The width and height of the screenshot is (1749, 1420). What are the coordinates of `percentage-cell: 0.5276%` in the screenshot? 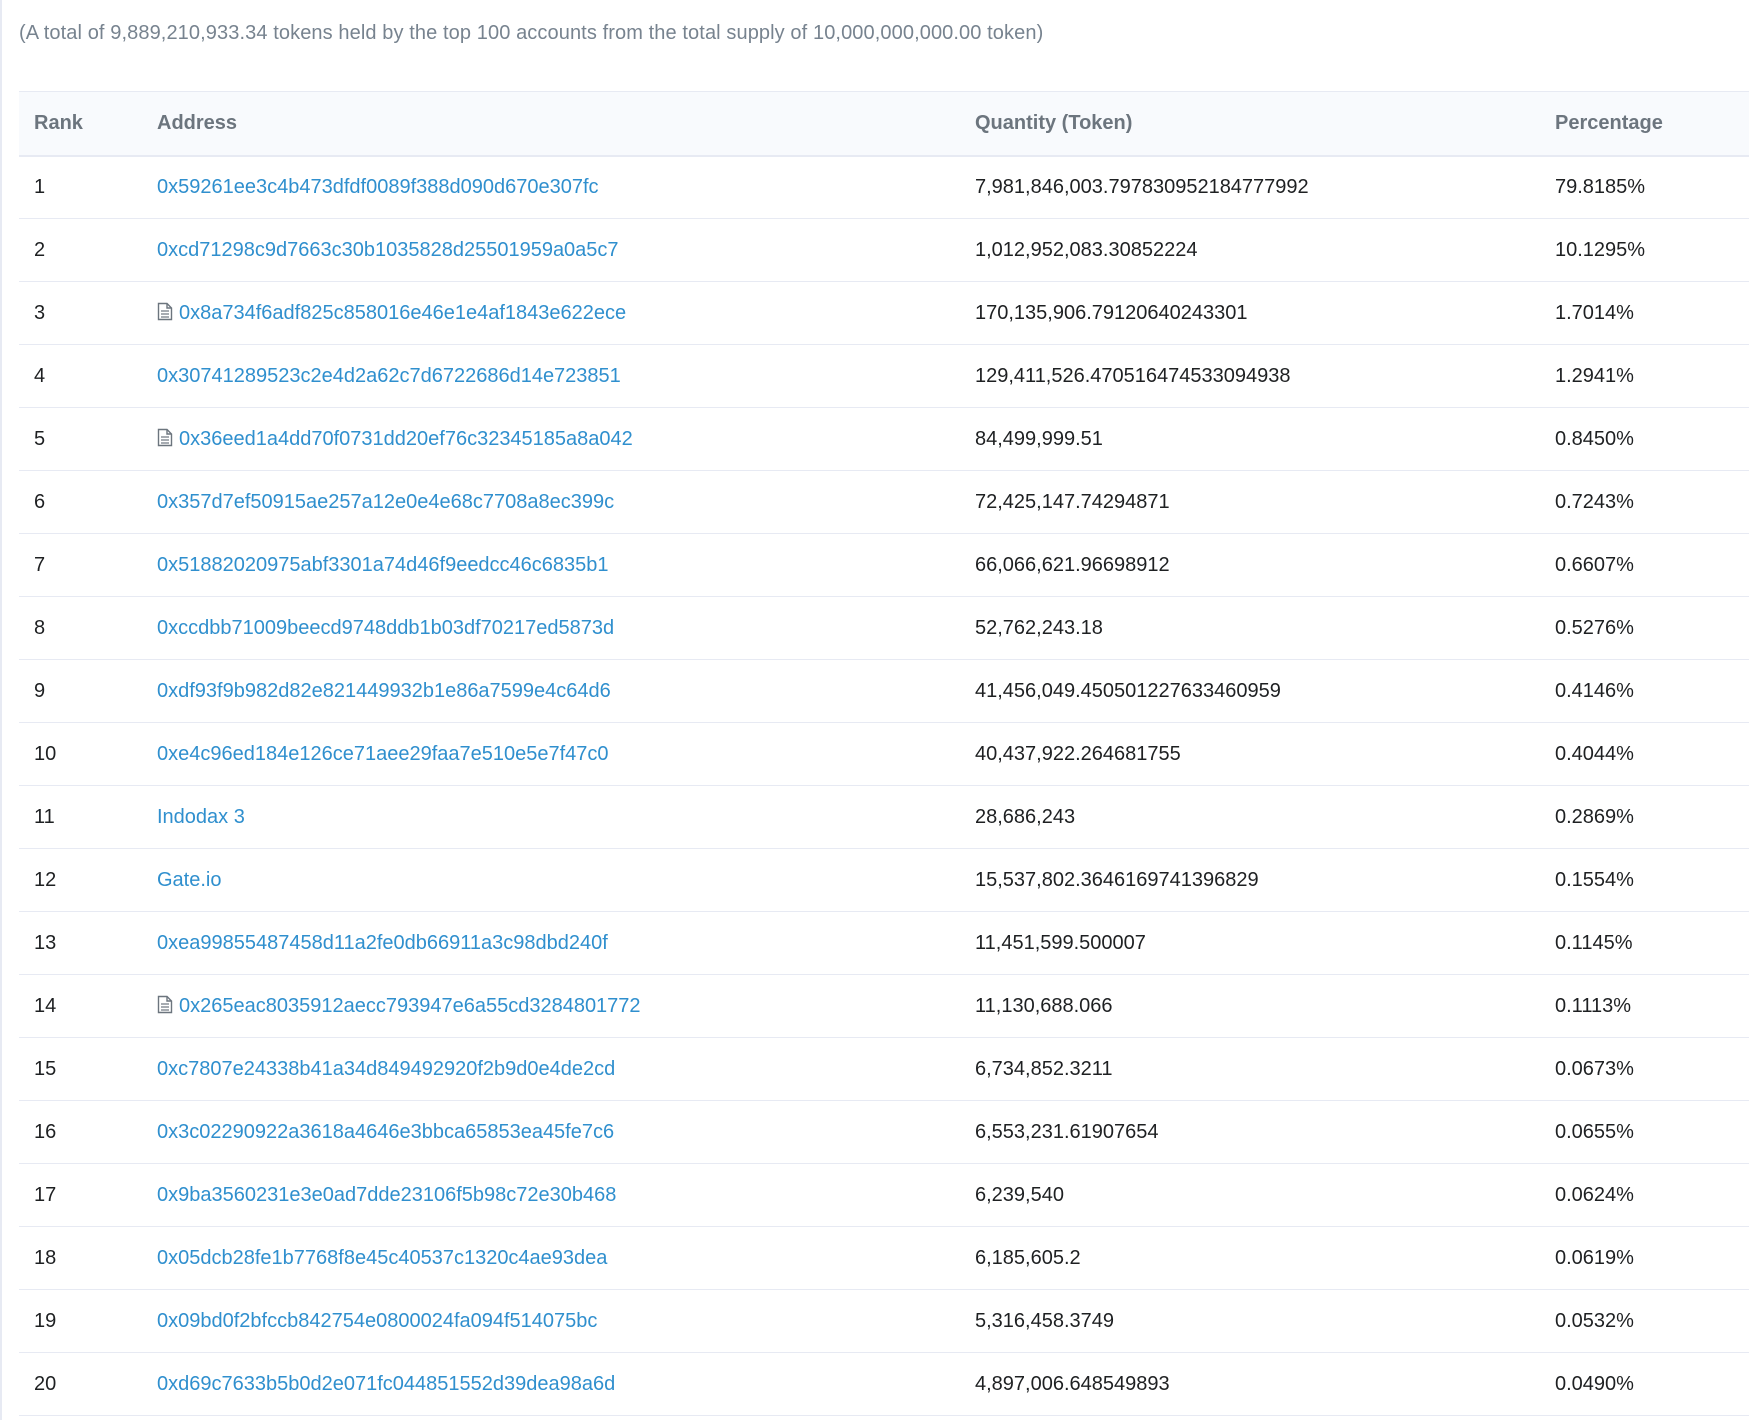 It's located at (1644, 628).